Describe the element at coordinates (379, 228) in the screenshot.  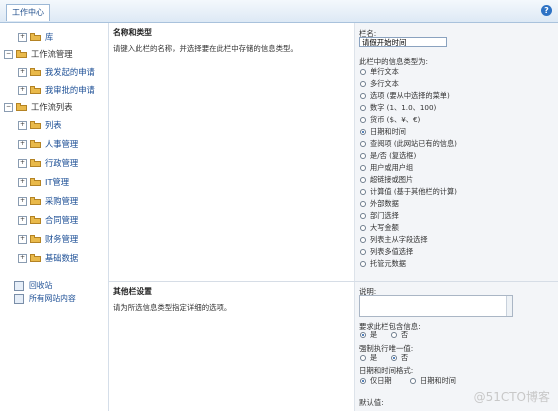
I see `type-option: 大写金额` at that location.